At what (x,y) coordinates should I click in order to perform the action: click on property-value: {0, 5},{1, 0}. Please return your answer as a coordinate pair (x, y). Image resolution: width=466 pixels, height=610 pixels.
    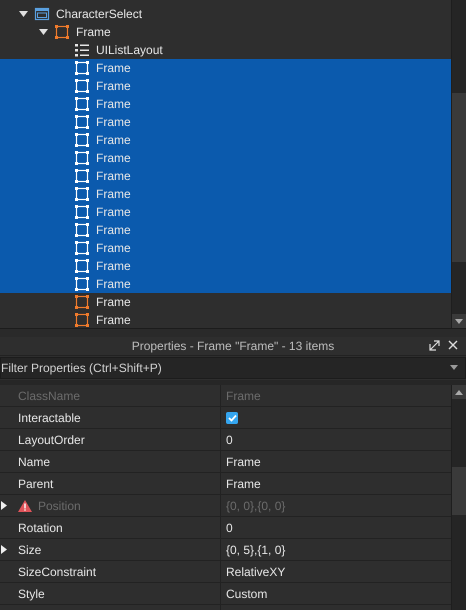
    Looking at the image, I should click on (256, 549).